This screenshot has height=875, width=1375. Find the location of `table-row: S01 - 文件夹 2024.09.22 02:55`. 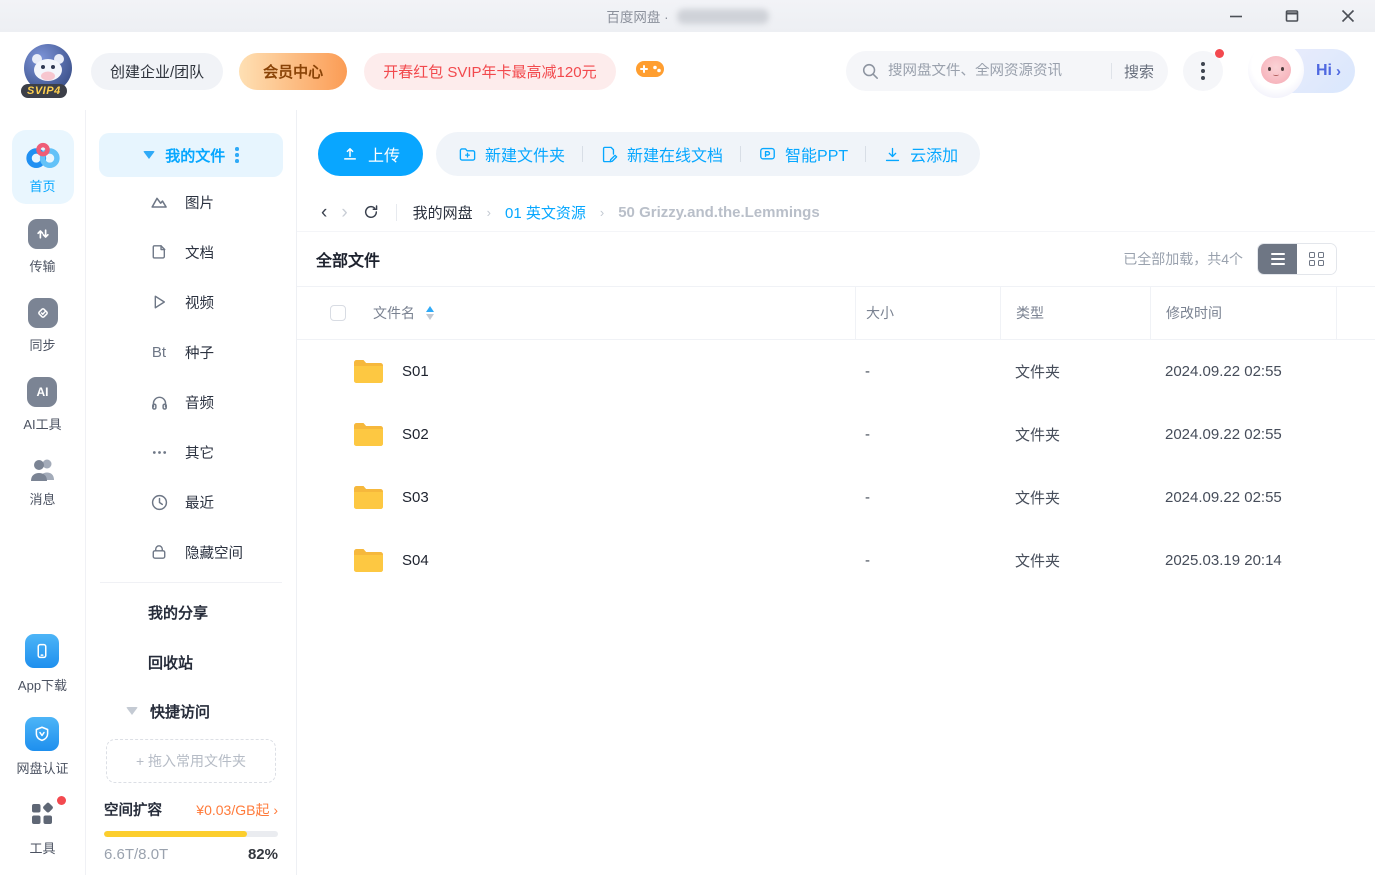

table-row: S01 - 文件夹 2024.09.22 02:55 is located at coordinates (836, 371).